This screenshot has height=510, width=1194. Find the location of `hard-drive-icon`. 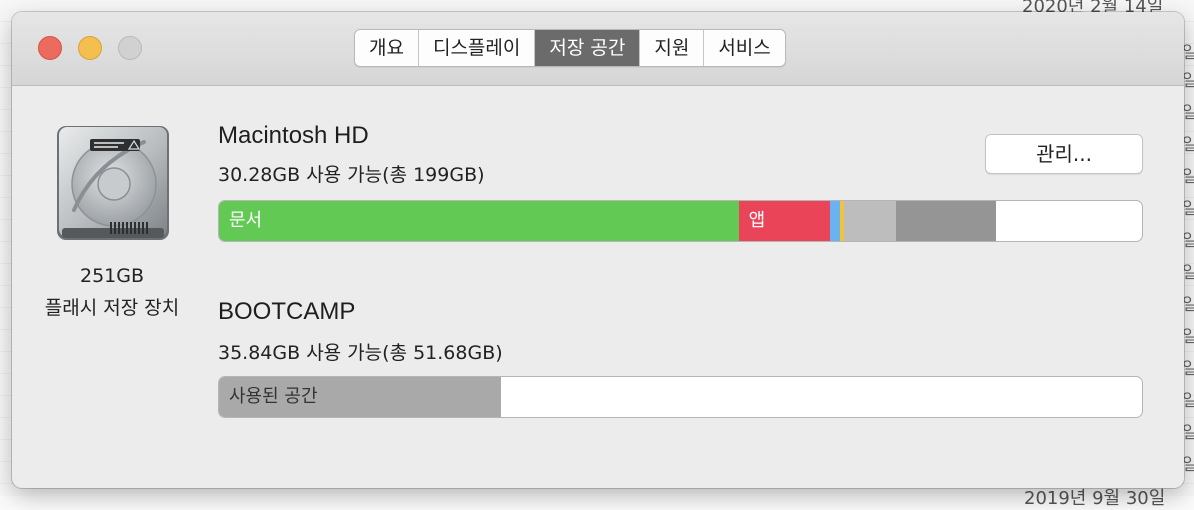

hard-drive-icon is located at coordinates (113, 183).